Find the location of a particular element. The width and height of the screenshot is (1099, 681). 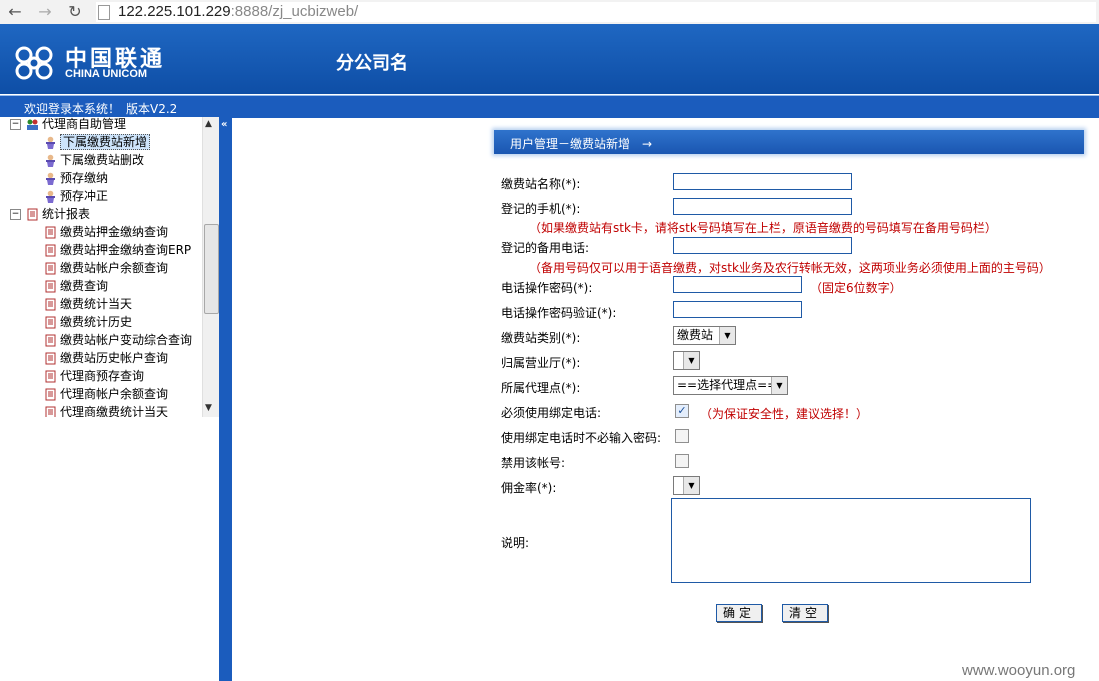

station-type-label: 缴费站类别(*): is located at coordinates (541, 338).